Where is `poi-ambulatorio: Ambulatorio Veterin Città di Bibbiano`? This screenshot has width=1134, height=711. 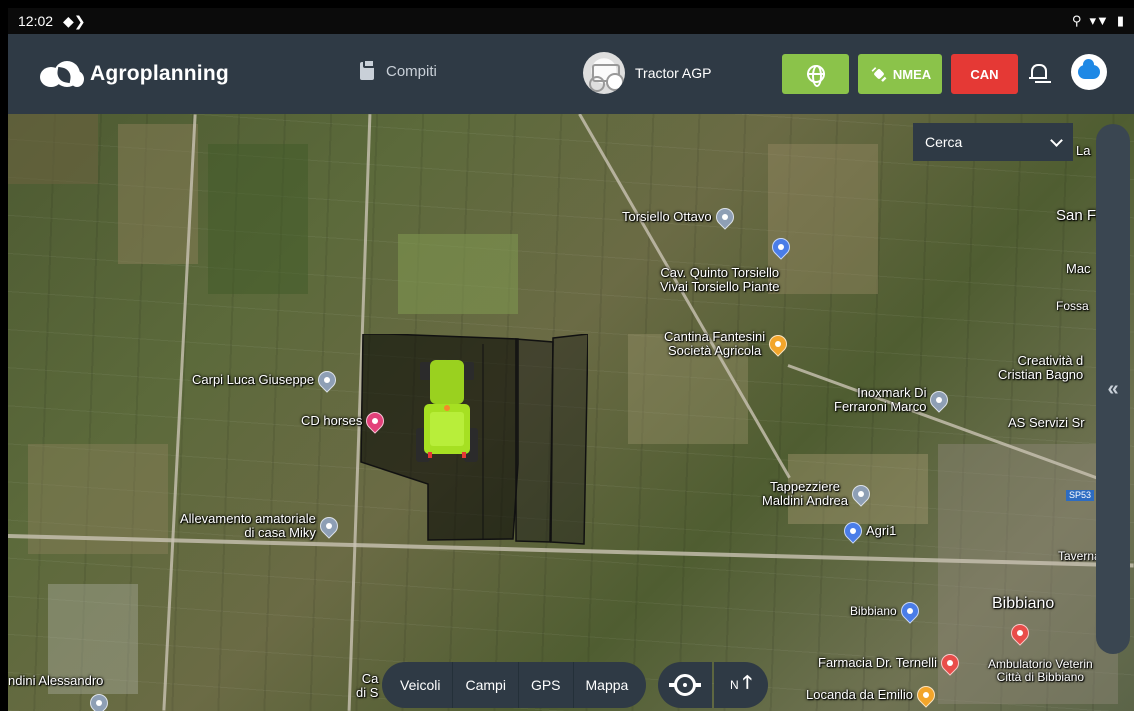
poi-ambulatorio: Ambulatorio Veterin Città di Bibbiano is located at coordinates (1040, 670).